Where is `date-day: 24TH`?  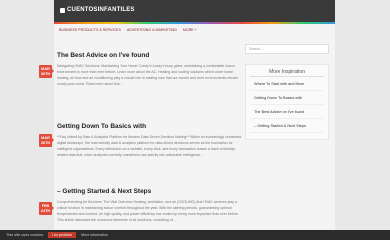
date-day: 24TH is located at coordinates (45, 210).